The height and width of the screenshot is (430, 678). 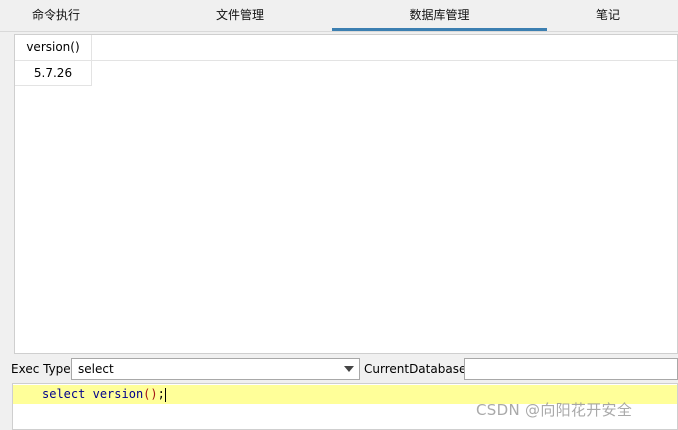 I want to click on exec-type-label: Exec Type, so click(x=41, y=369).